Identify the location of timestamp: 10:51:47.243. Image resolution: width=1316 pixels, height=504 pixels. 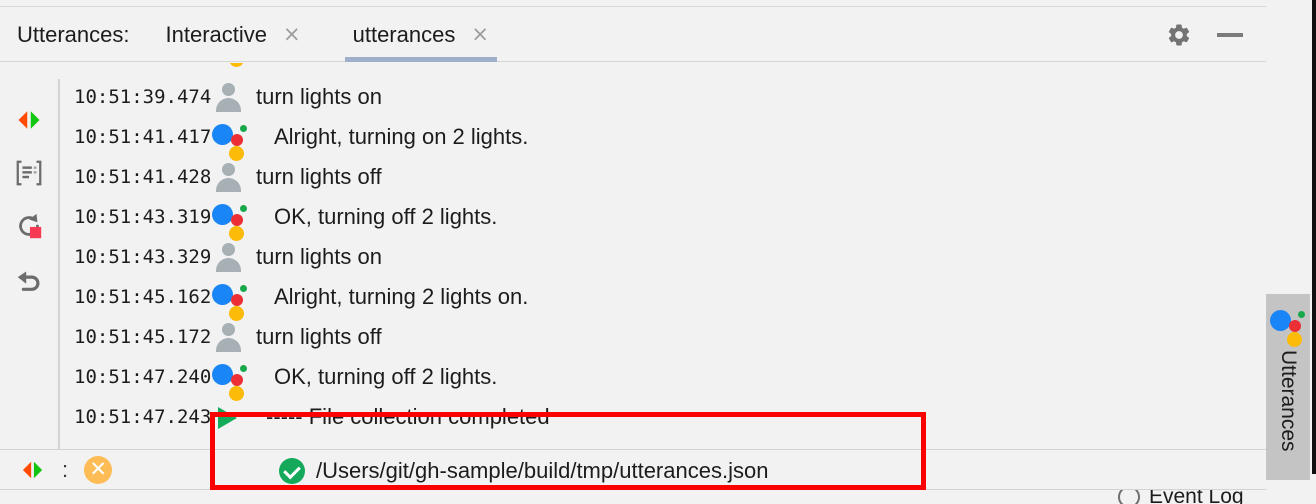
(143, 417).